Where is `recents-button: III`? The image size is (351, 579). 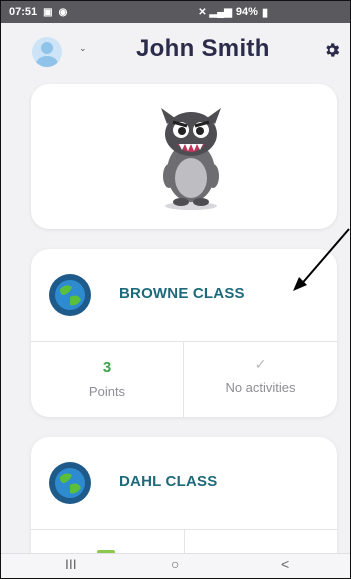 recents-button: III is located at coordinates (71, 564).